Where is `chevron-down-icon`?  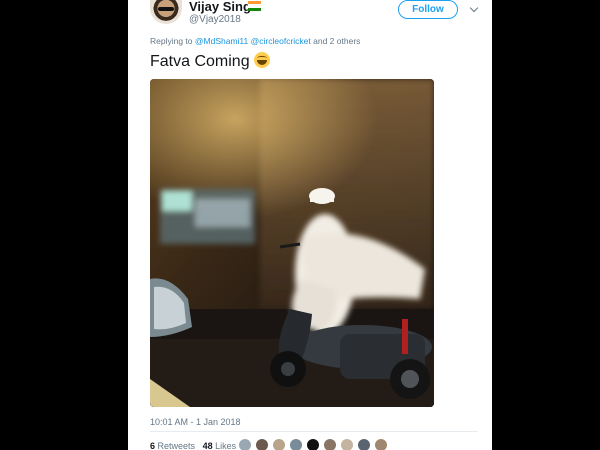 chevron-down-icon is located at coordinates (474, 8).